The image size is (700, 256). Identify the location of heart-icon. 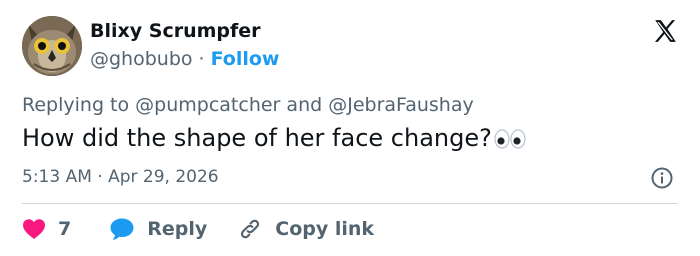
(34, 229).